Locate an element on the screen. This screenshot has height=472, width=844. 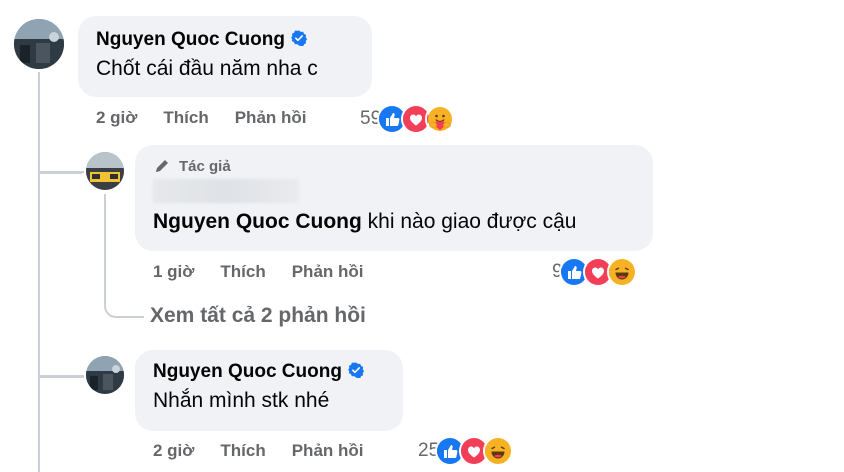
reply-text-row: Nguyen Quoc Cuong khi nào giao được cậu is located at coordinates (394, 222).